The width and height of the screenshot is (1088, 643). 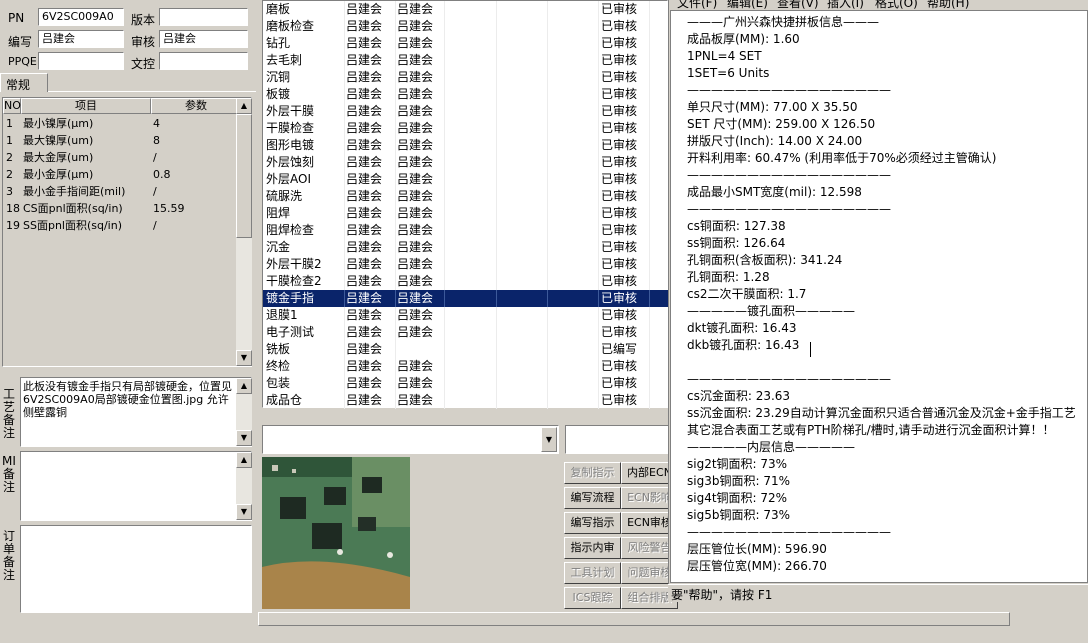 What do you see at coordinates (845, 5) in the screenshot?
I see `menu-insert: 插入(I)` at bounding box center [845, 5].